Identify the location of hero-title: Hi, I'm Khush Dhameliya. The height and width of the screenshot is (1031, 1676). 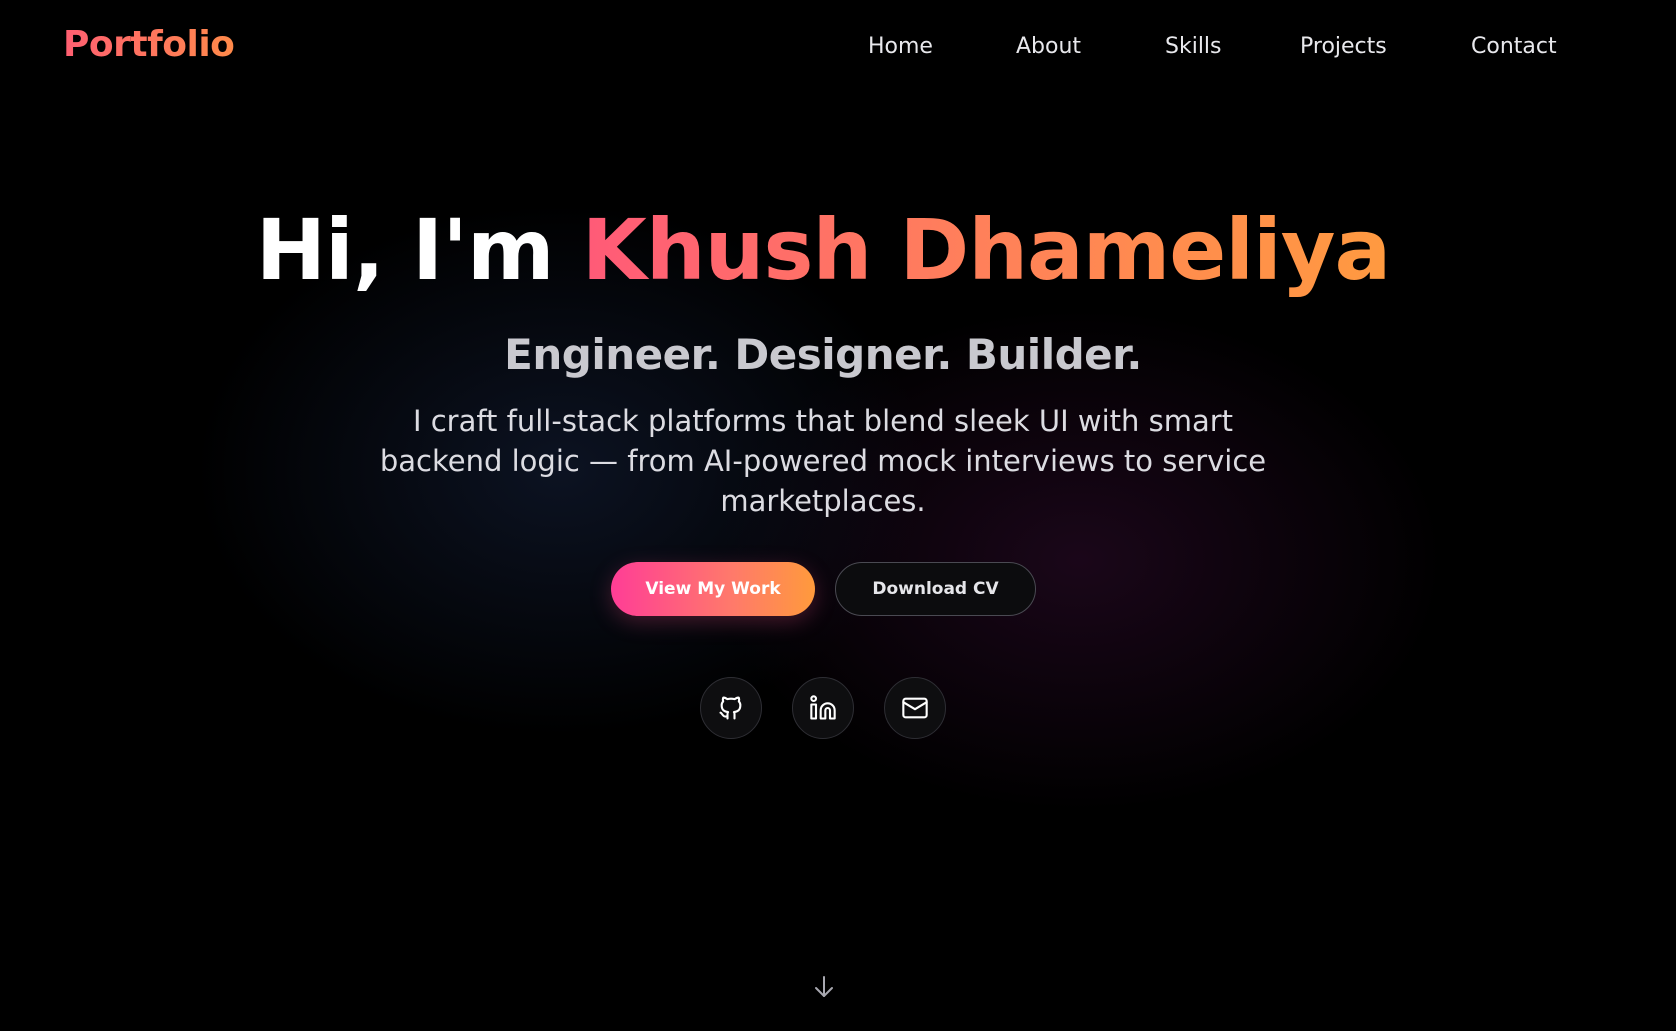
(823, 250).